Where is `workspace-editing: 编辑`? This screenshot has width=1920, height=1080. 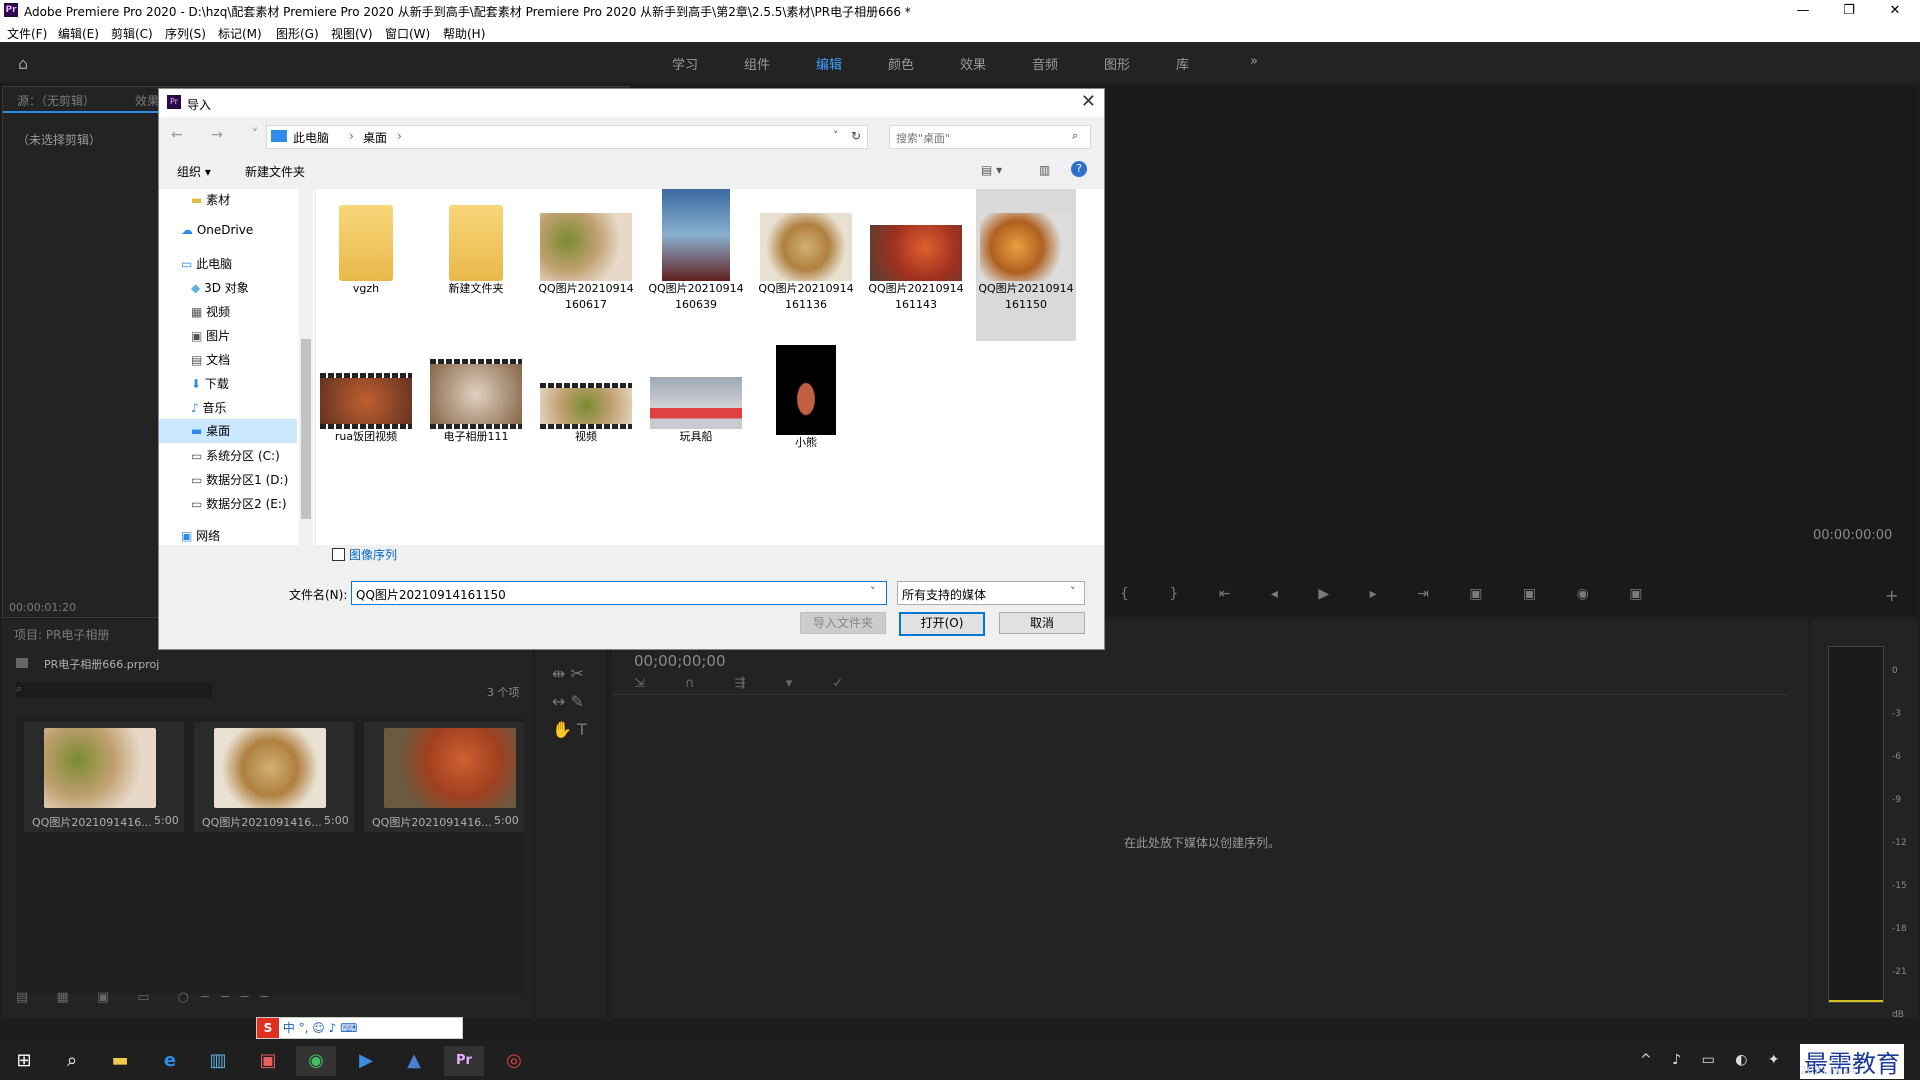 workspace-editing: 编辑 is located at coordinates (829, 63).